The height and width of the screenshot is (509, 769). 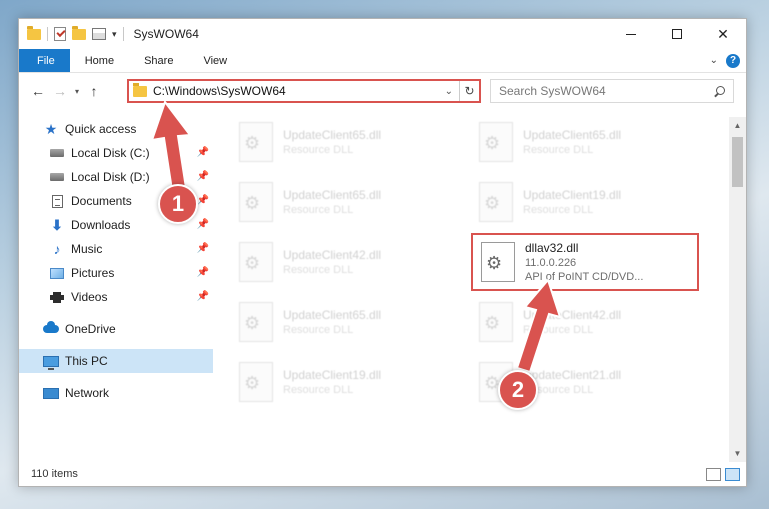 What do you see at coordinates (87, 393) in the screenshot?
I see `sidebar-item-label: Network` at bounding box center [87, 393].